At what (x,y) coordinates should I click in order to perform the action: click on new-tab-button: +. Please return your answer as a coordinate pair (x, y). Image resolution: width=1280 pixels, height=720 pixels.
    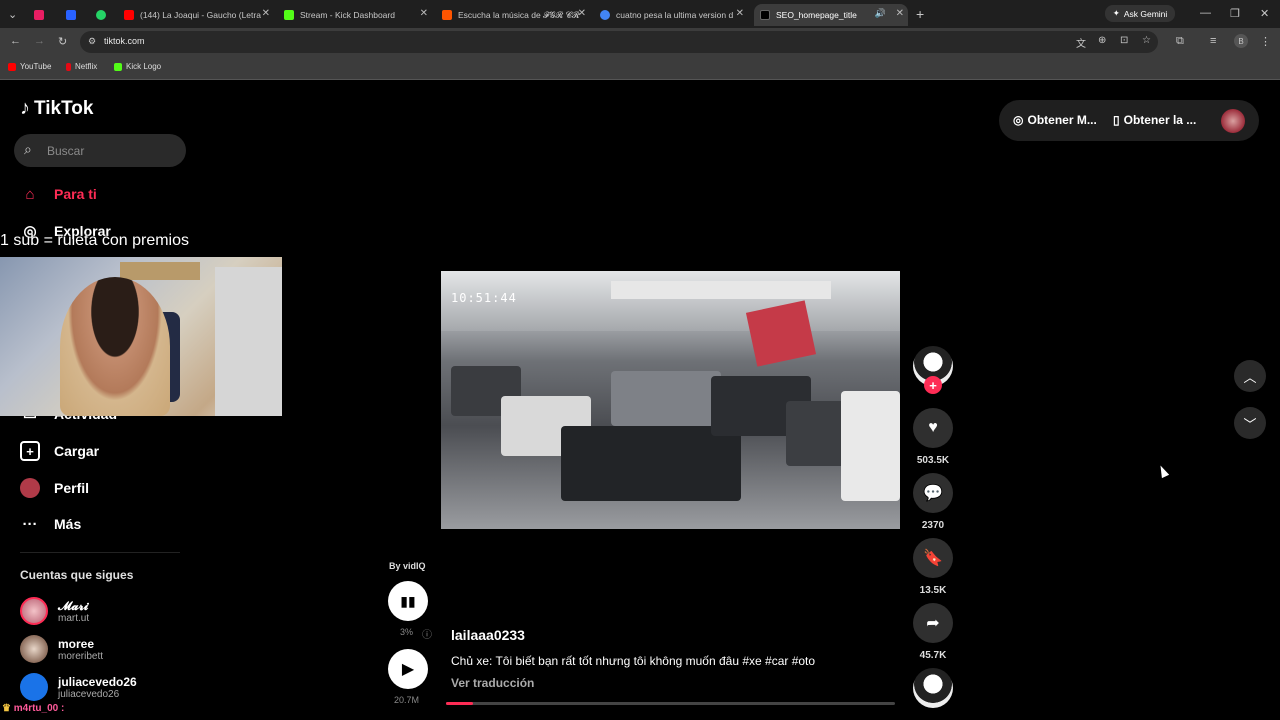
    Looking at the image, I should click on (920, 14).